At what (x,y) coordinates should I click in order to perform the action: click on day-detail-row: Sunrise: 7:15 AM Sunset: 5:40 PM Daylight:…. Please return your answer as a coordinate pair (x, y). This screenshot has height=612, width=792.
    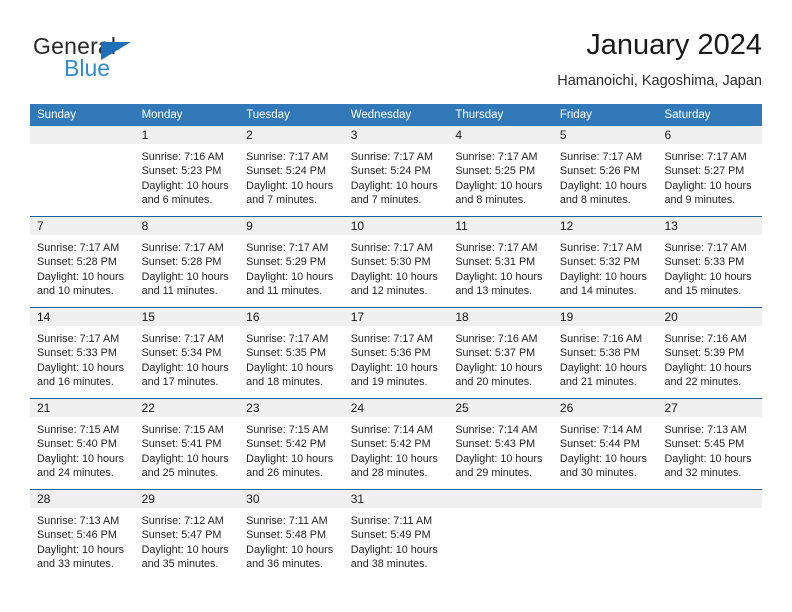
    Looking at the image, I should click on (396, 453).